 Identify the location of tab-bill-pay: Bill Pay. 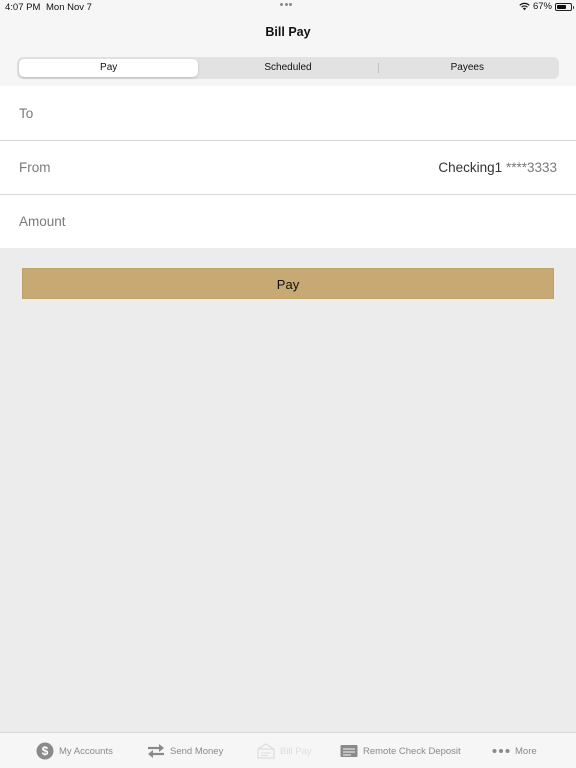
(284, 751).